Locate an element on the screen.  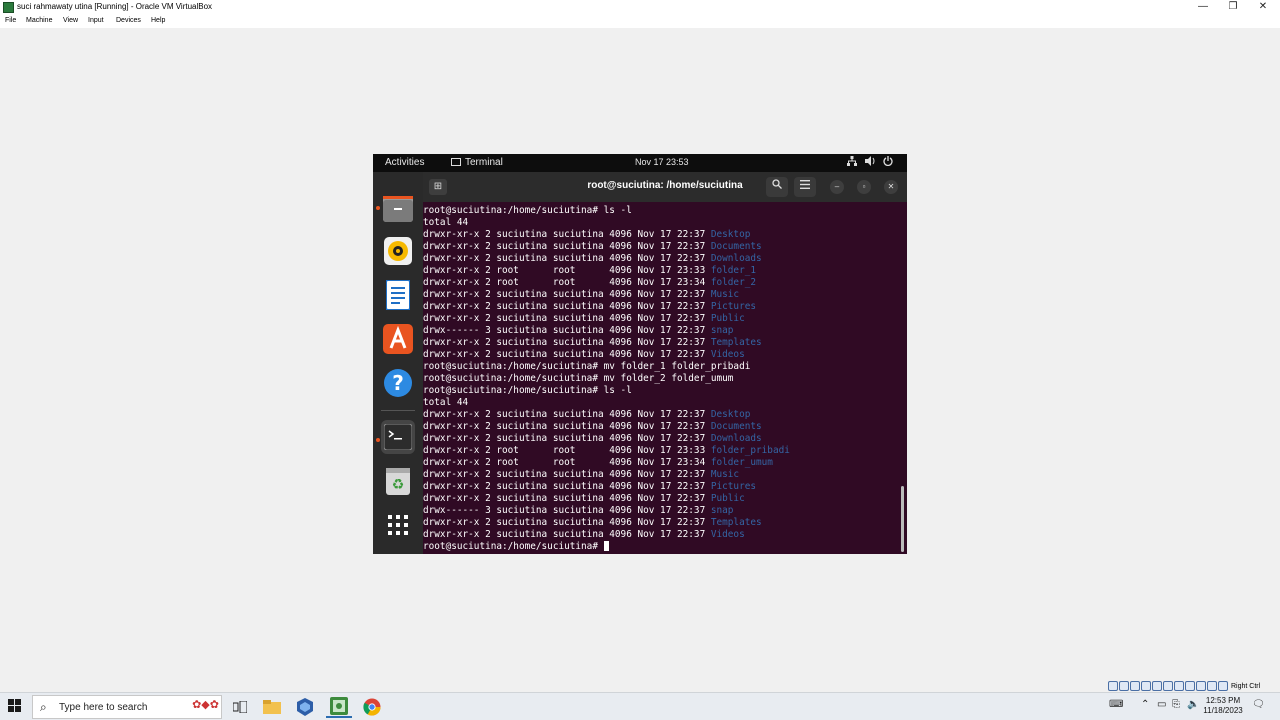
close-button: ✕ is located at coordinates (1263, 7).